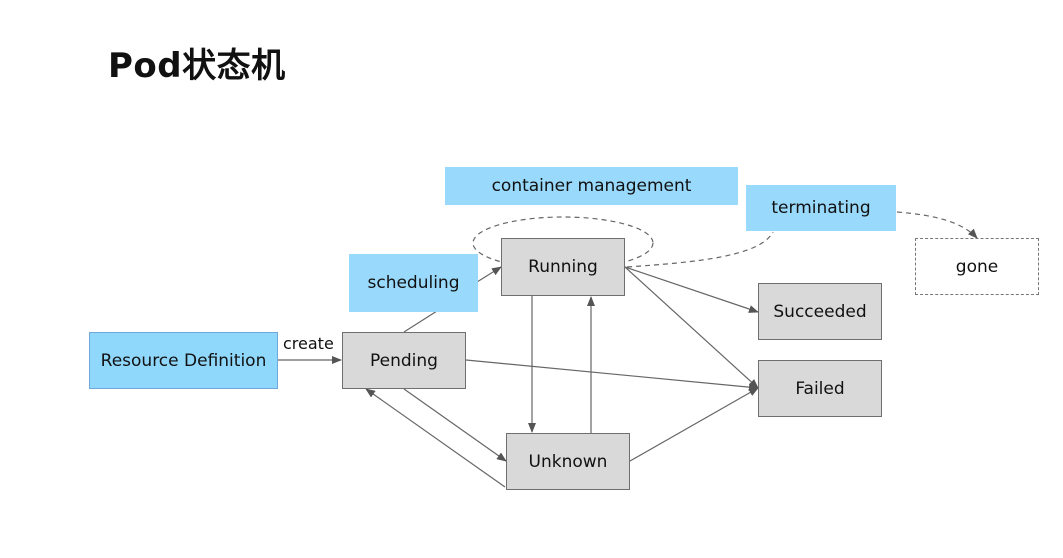  Describe the element at coordinates (568, 461) in the screenshot. I see `unknown-node: Unknown` at that location.